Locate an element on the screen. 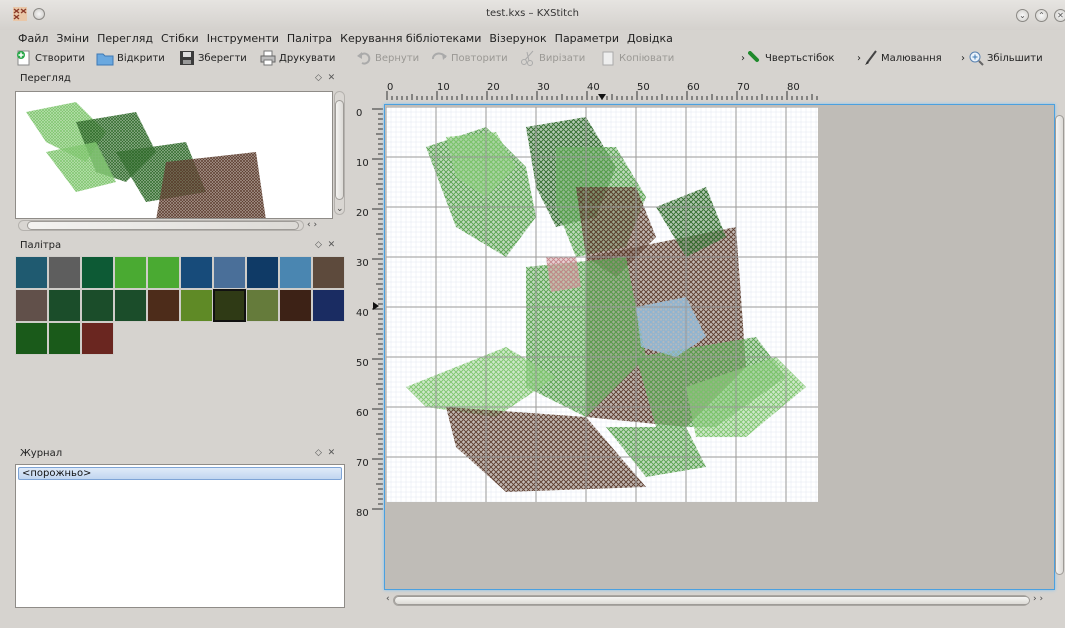 Image resolution: width=1065 pixels, height=628 pixels. editor-vertical-scrollbar is located at coordinates (1060, 348).